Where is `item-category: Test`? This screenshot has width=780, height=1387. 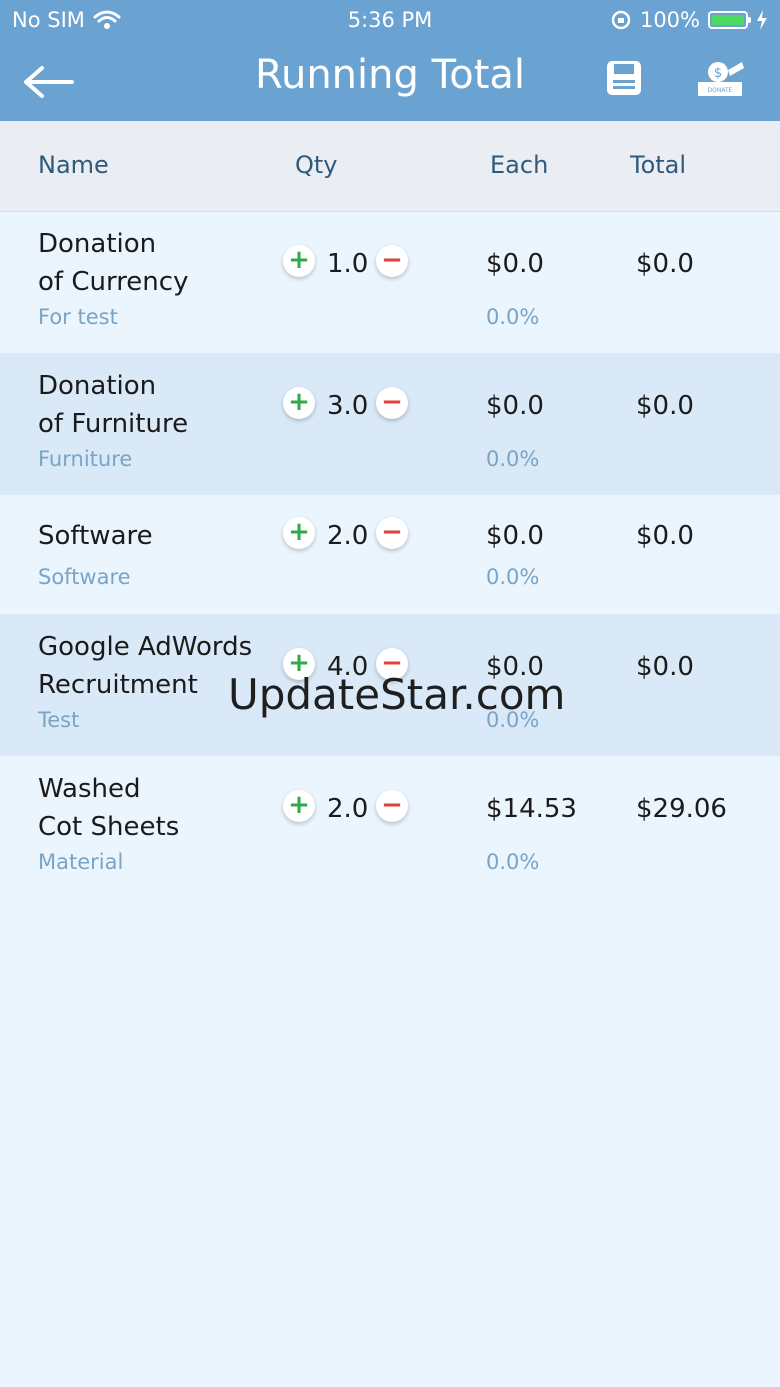
item-category: Test is located at coordinates (59, 720).